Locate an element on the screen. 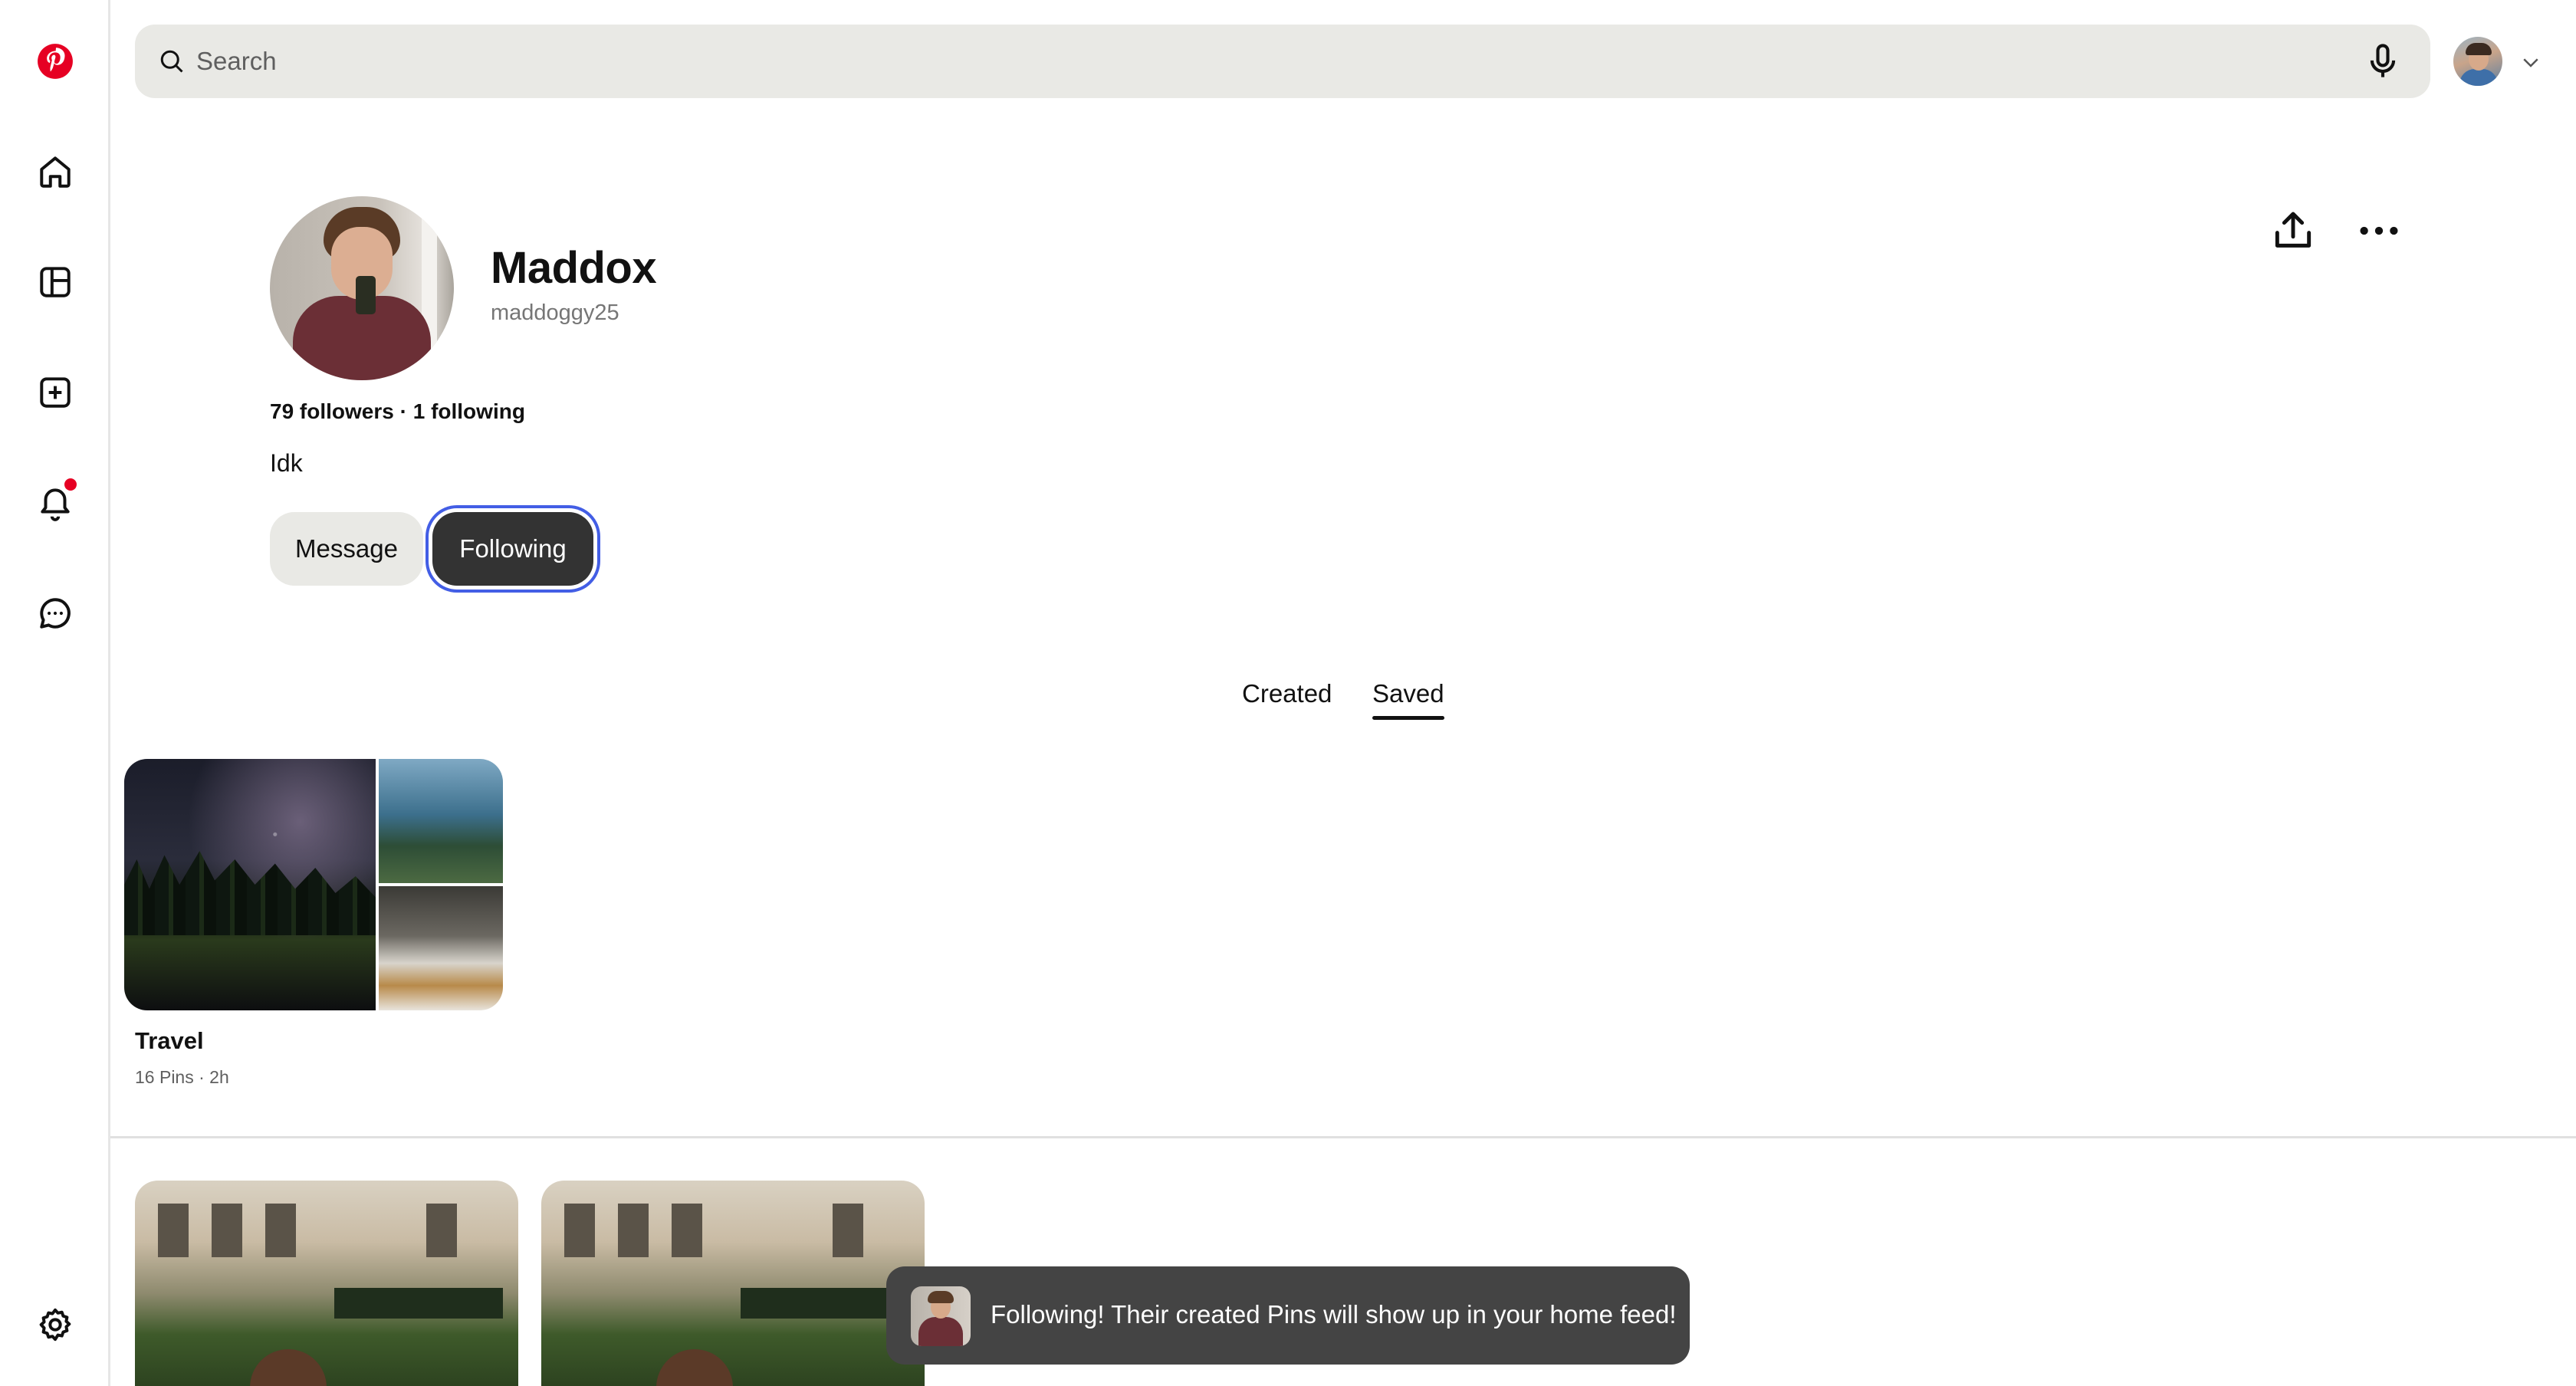 The height and width of the screenshot is (1386, 2576). search-icon is located at coordinates (172, 61).